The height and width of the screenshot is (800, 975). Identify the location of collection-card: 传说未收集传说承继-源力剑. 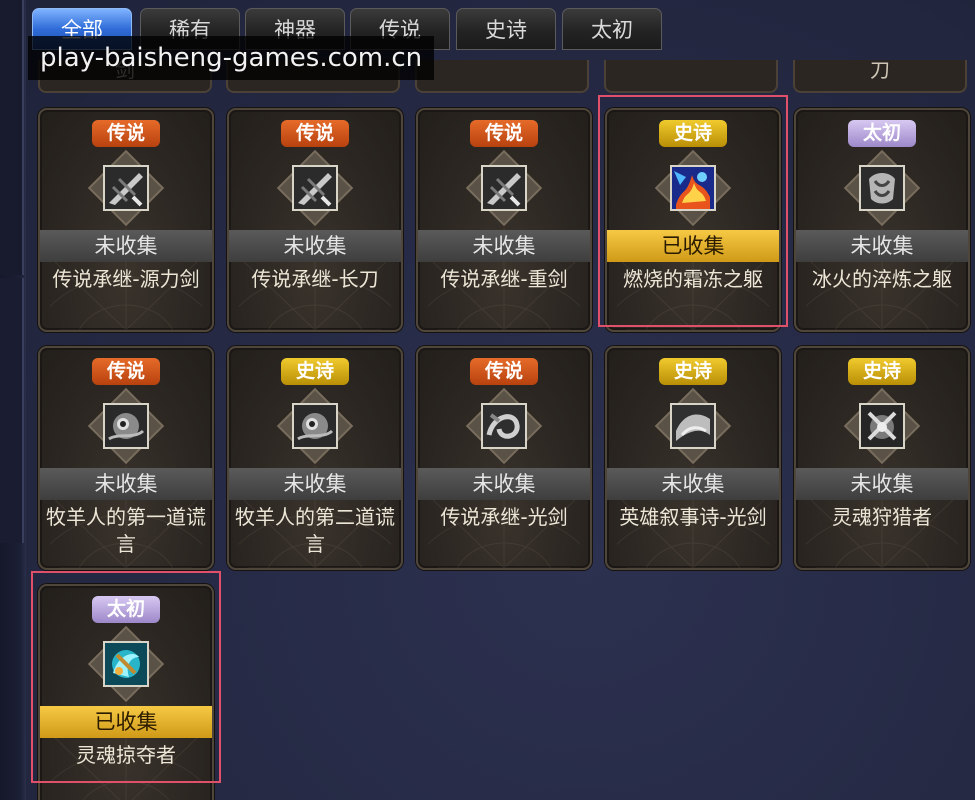
(126, 220).